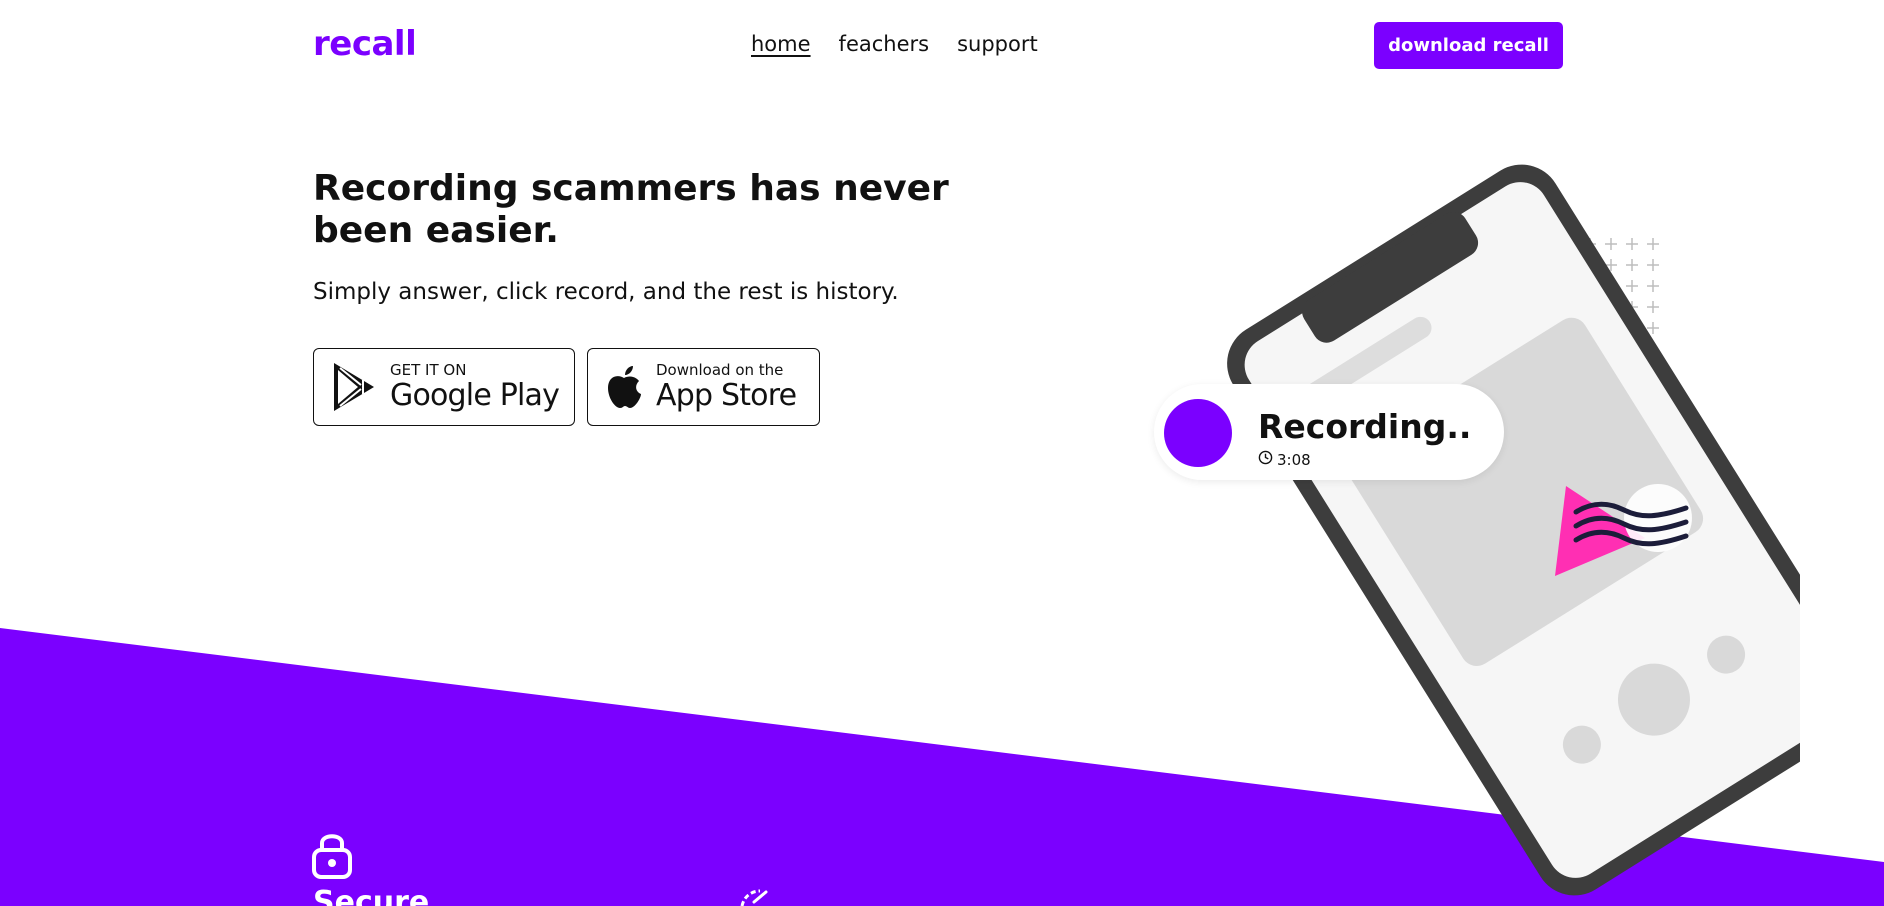 The image size is (1884, 906). I want to click on google-play-icon, so click(354, 387).